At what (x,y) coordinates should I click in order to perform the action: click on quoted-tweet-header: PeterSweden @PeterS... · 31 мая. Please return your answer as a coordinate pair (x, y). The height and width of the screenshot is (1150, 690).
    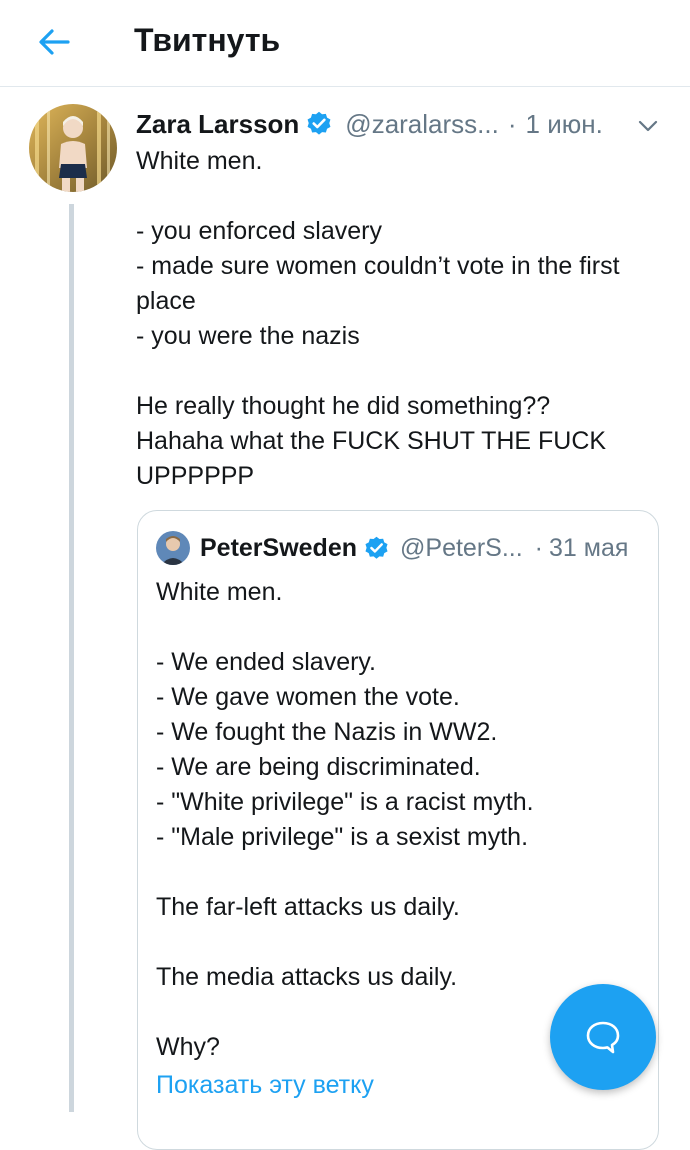
    Looking at the image, I should click on (414, 548).